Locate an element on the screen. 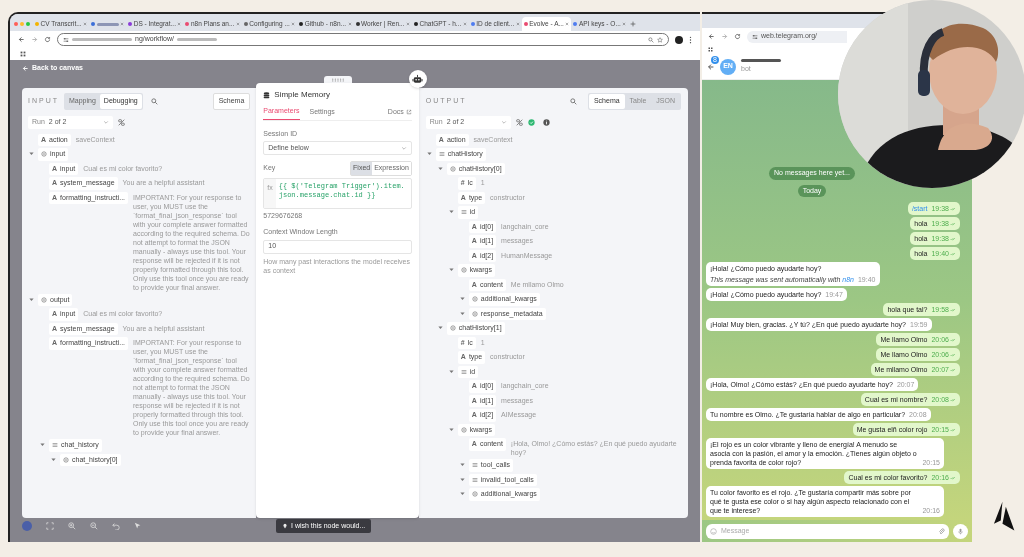 Image resolution: width=1024 pixels, height=557 pixels. grip-icon is located at coordinates (337, 79).